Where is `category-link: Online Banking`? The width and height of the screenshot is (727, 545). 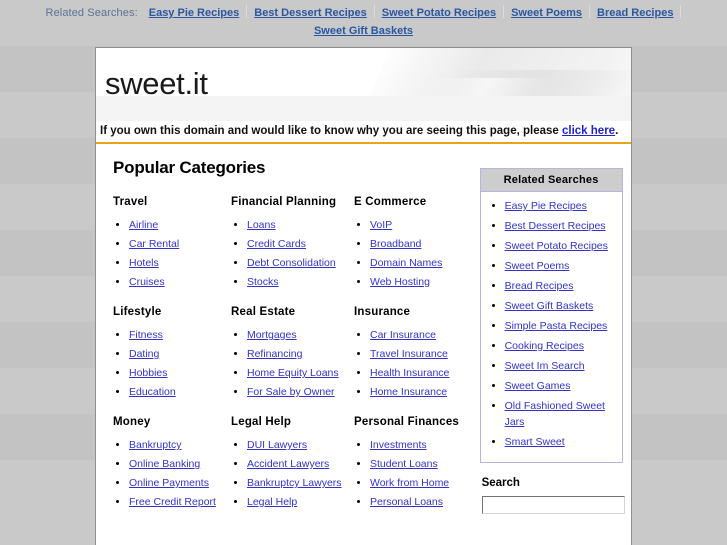 category-link: Online Banking is located at coordinates (164, 464).